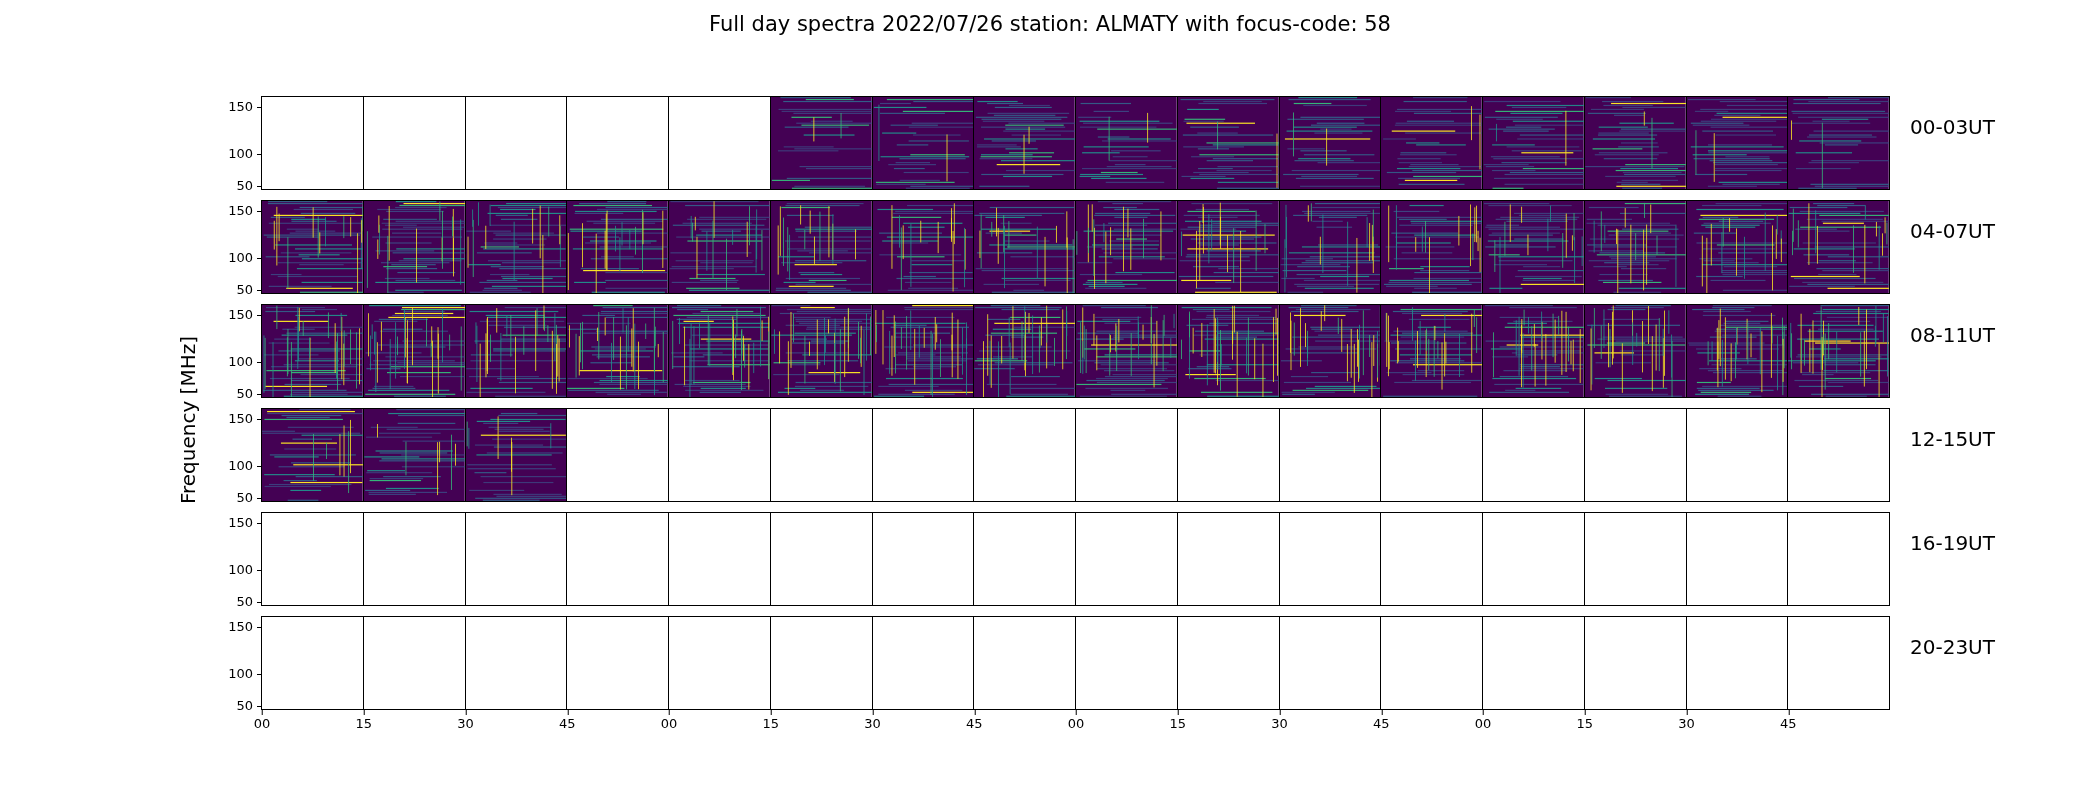 Image resolution: width=2100 pixels, height=800 pixels. What do you see at coordinates (1952, 439) in the screenshot?
I see `row-time-label: 12-15UT` at bounding box center [1952, 439].